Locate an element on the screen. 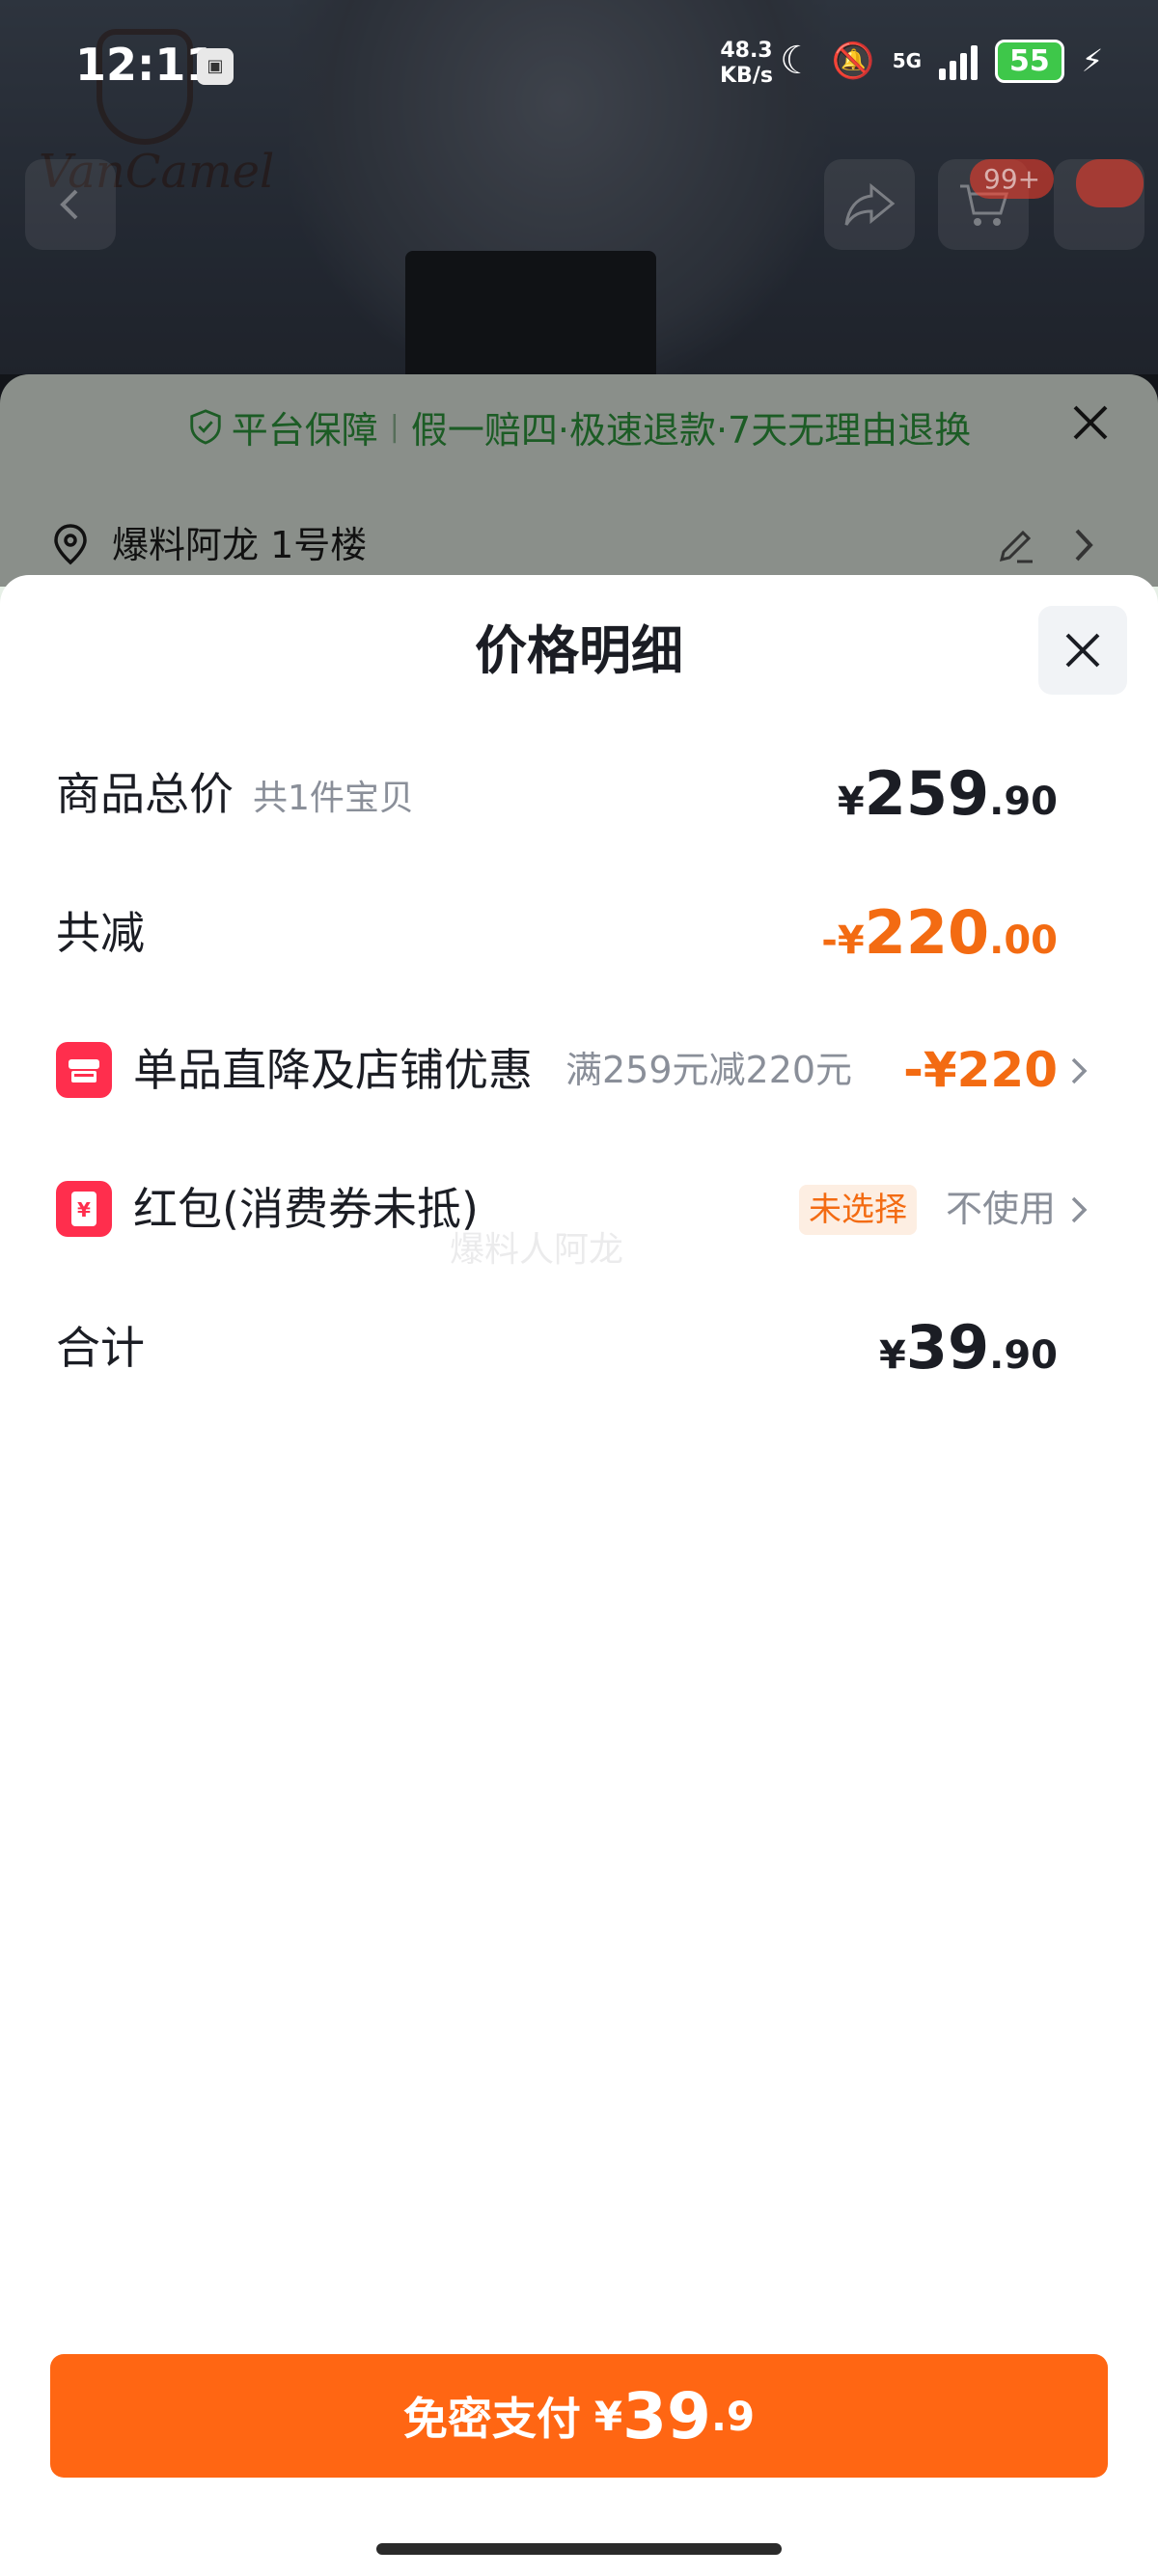 The image size is (1158, 2576). location-pin-icon is located at coordinates (70, 544).